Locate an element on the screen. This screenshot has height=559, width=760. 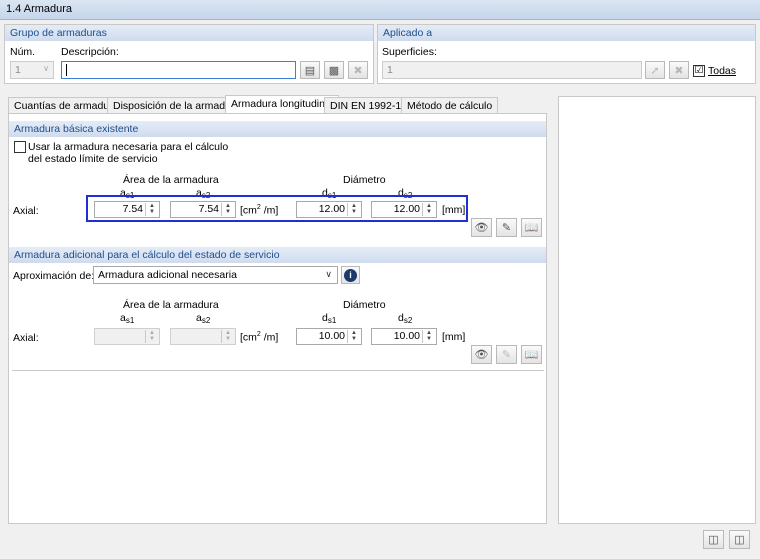
view-button-adicional: 👁 is located at coordinates (481, 354).